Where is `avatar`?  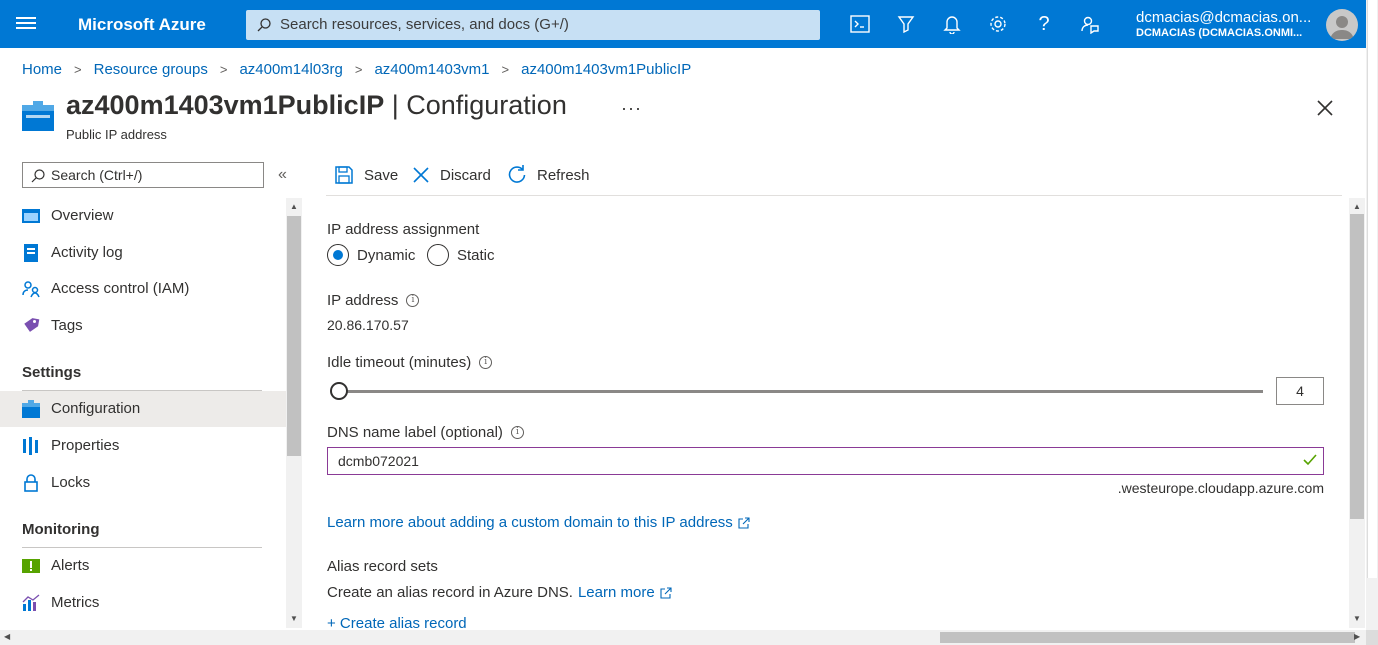 avatar is located at coordinates (1342, 25).